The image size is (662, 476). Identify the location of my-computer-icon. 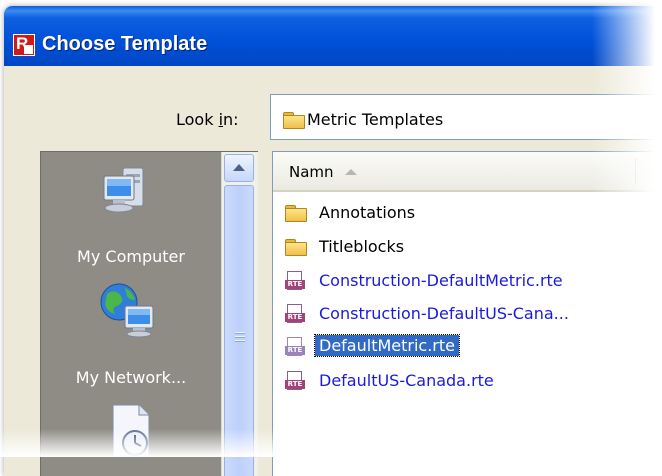
(123, 190).